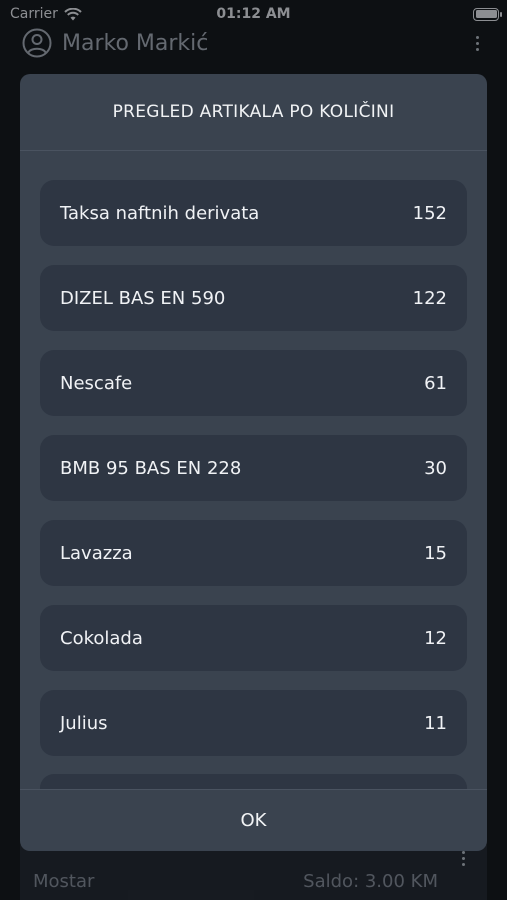  I want to click on dialog-title: PREGLED ARTIKALA PO KOLIČINI, so click(253, 112).